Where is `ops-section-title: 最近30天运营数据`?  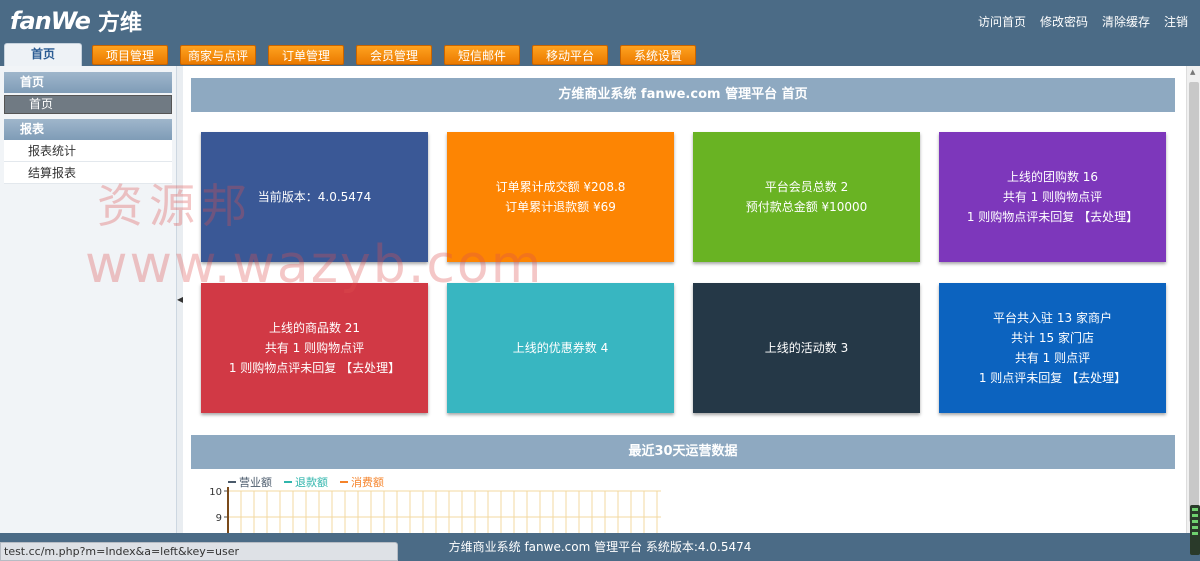
ops-section-title: 最近30天运营数据 is located at coordinates (683, 452).